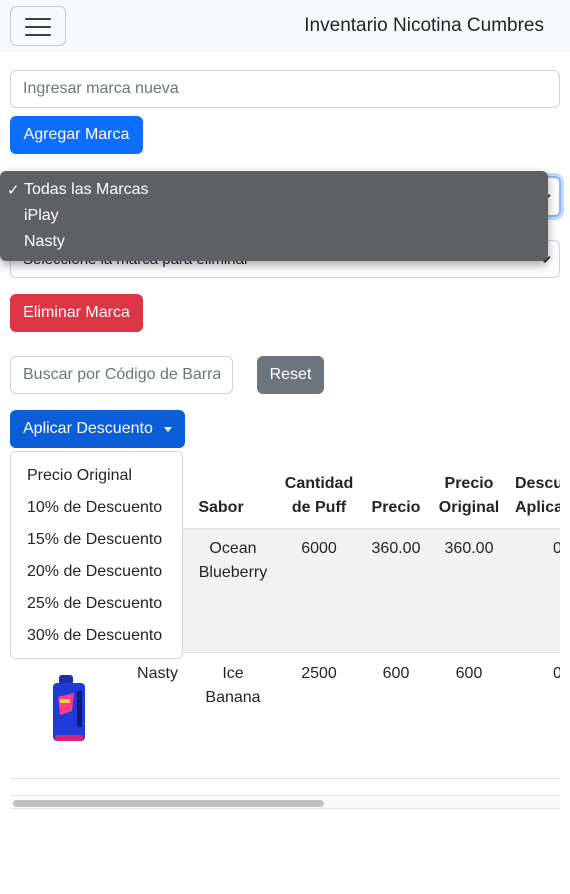 This screenshot has height=894, width=570. I want to click on cell-precio: 360.00, so click(396, 548).